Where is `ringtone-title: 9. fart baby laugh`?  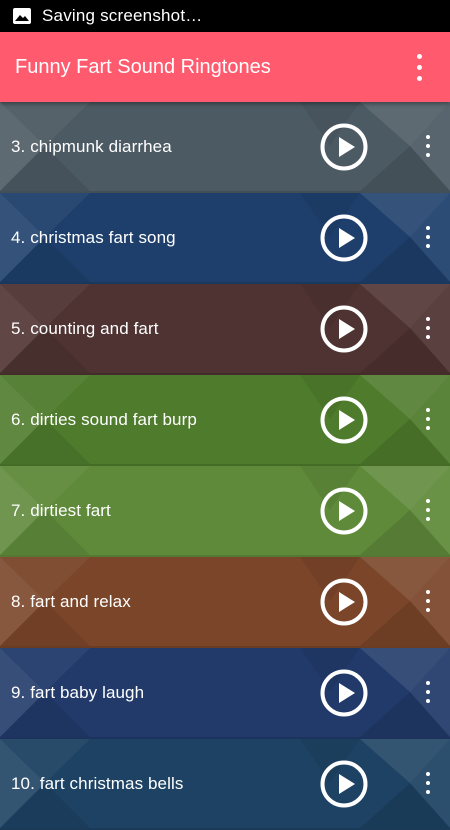
ringtone-title: 9. fart baby laugh is located at coordinates (78, 692).